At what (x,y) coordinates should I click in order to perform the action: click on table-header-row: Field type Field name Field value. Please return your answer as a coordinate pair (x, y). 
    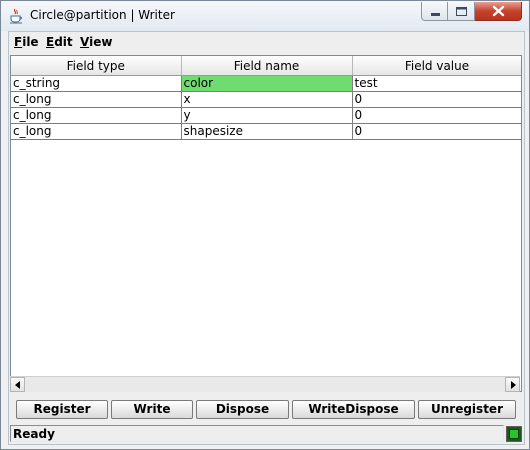
    Looking at the image, I should click on (266, 66).